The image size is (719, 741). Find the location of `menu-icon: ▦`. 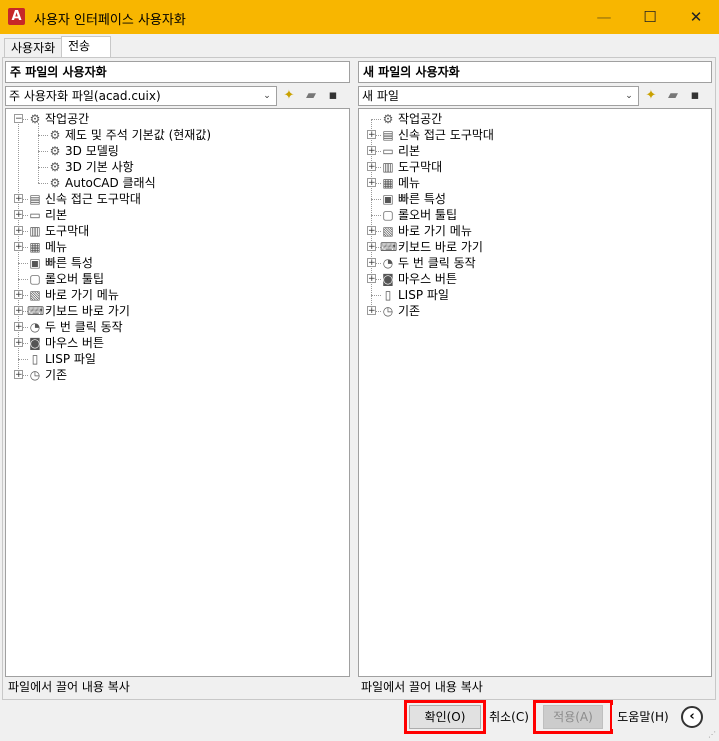

menu-icon: ▦ is located at coordinates (388, 183).